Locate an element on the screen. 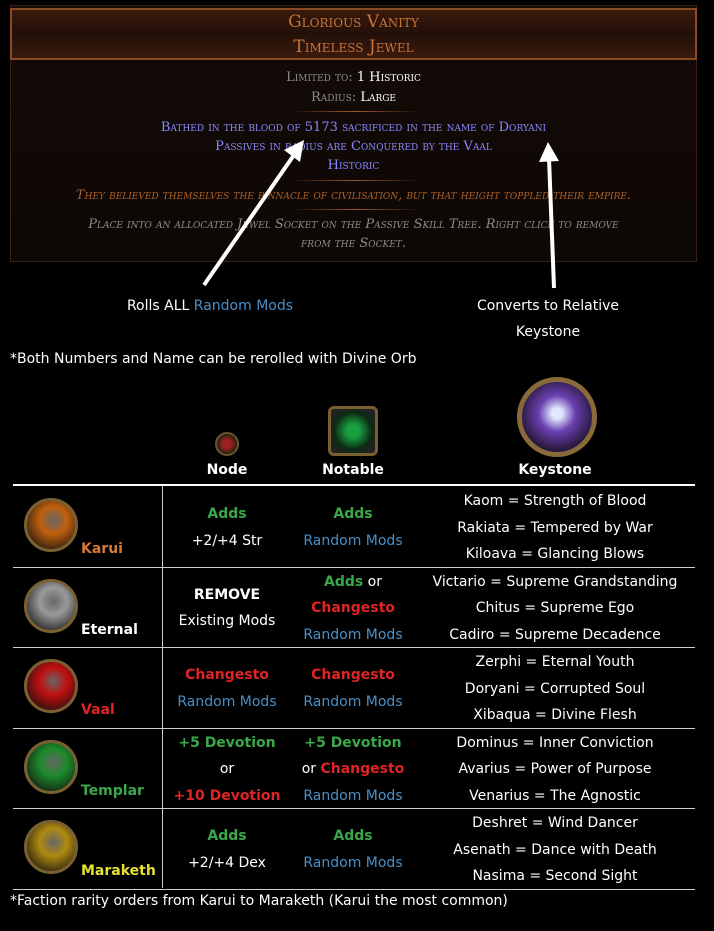 This screenshot has height=931, width=714. column-header-node: Node is located at coordinates (227, 470).